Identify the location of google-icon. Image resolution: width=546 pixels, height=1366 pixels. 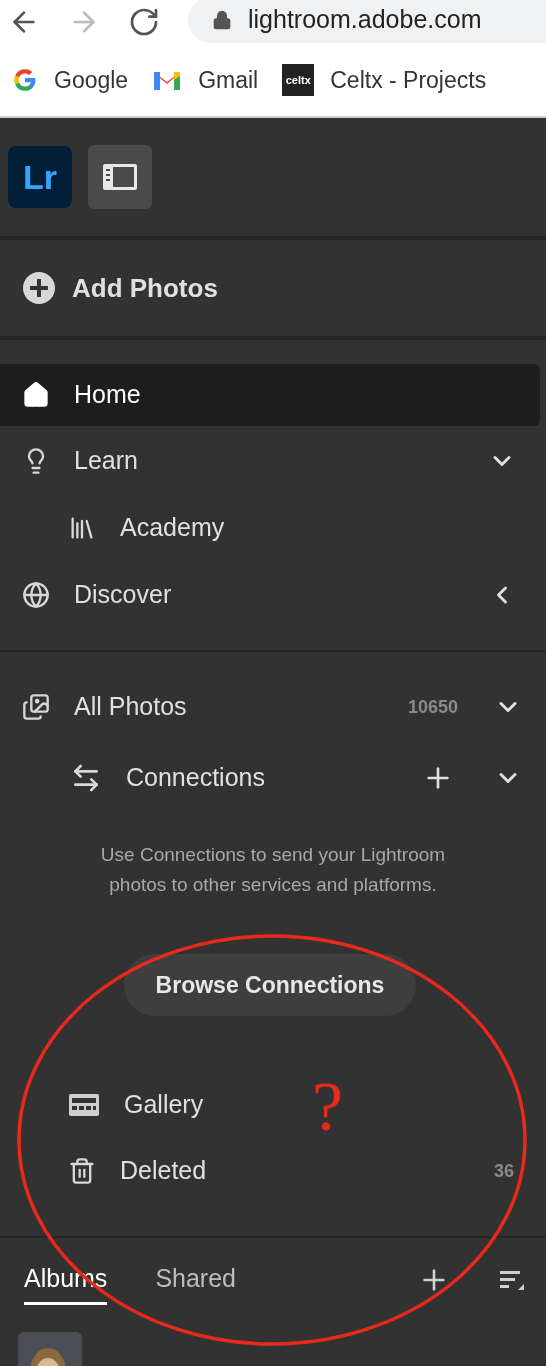
(25, 80).